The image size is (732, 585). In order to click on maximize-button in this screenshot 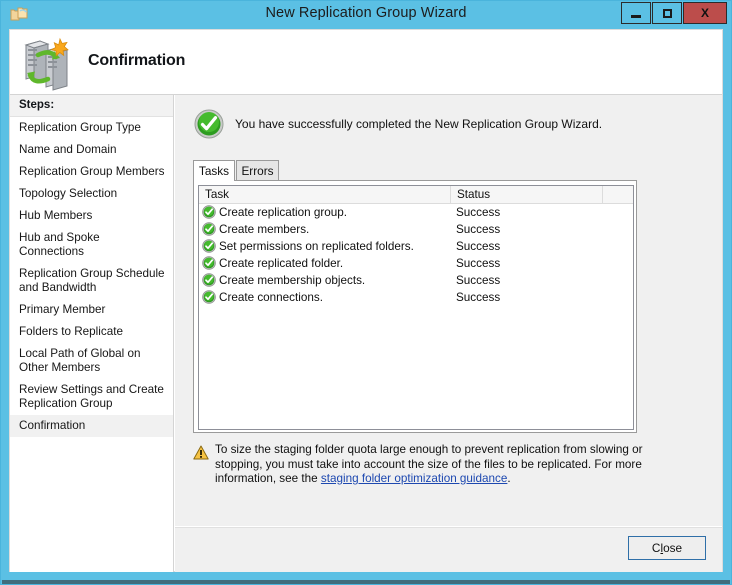, I will do `click(667, 13)`.